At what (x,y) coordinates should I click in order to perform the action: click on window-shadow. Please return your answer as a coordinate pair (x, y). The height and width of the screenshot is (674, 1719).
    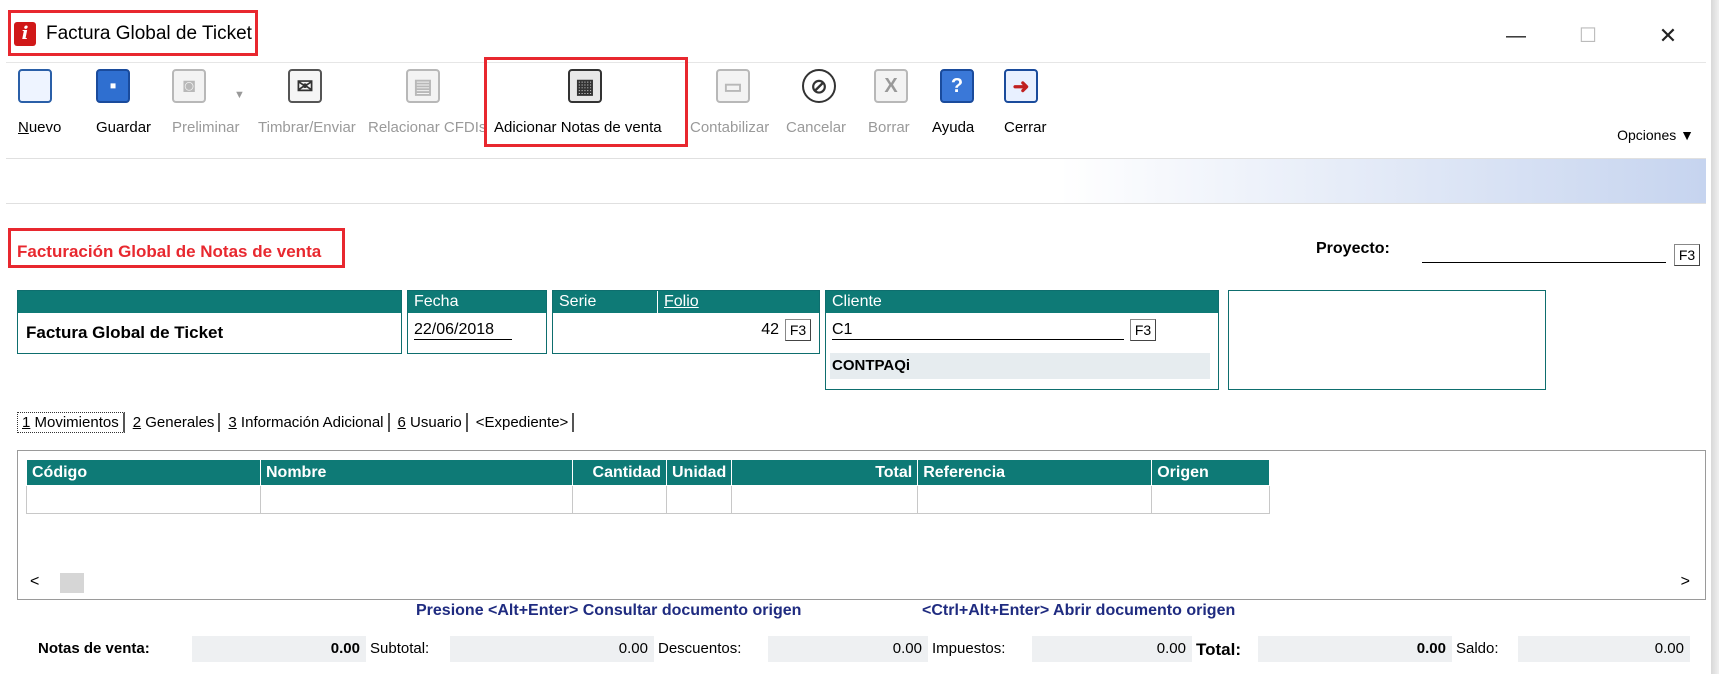
    Looking at the image, I should click on (1715, 337).